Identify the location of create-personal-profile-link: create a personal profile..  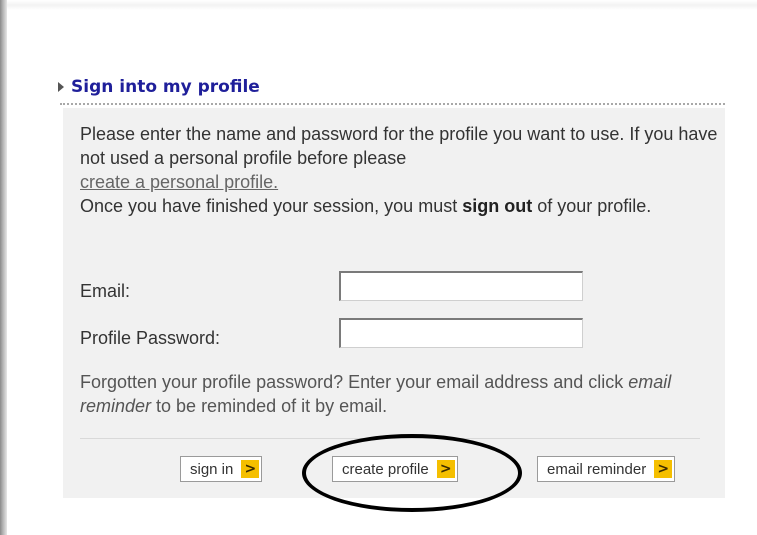
(400, 182).